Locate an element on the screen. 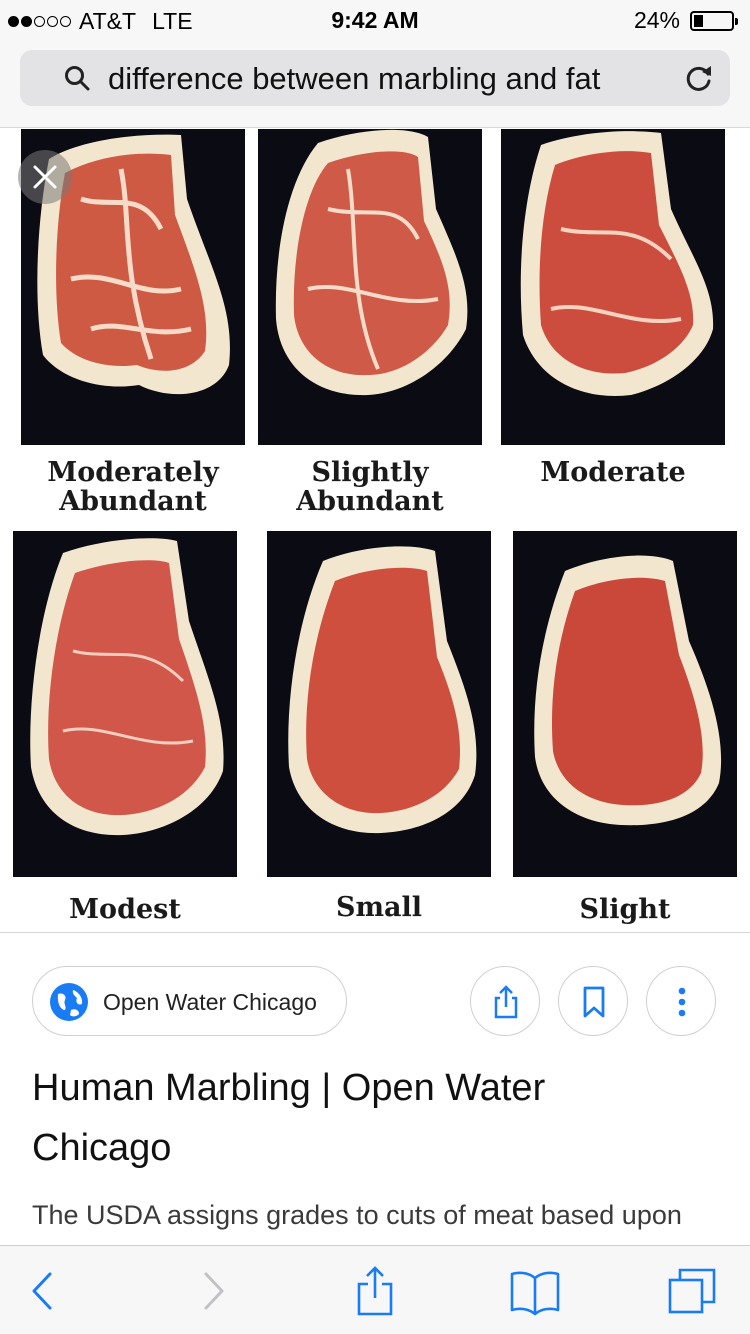  bookmark-icon is located at coordinates (594, 1002).